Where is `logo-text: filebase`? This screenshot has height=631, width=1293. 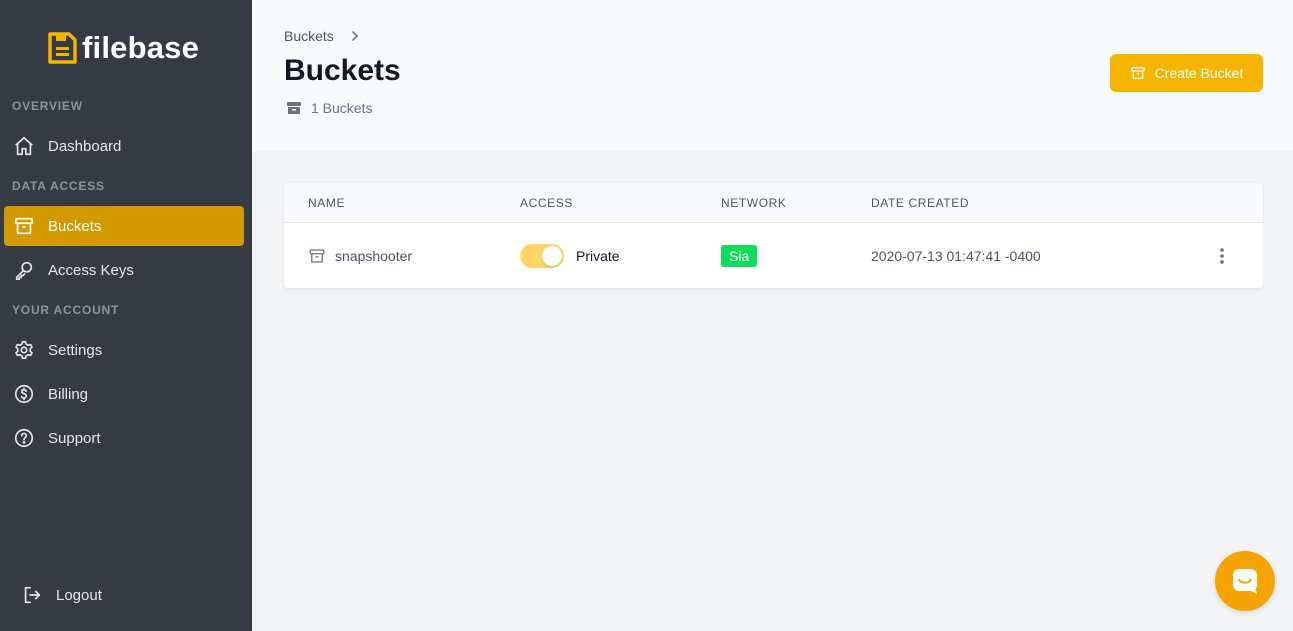 logo-text: filebase is located at coordinates (141, 47).